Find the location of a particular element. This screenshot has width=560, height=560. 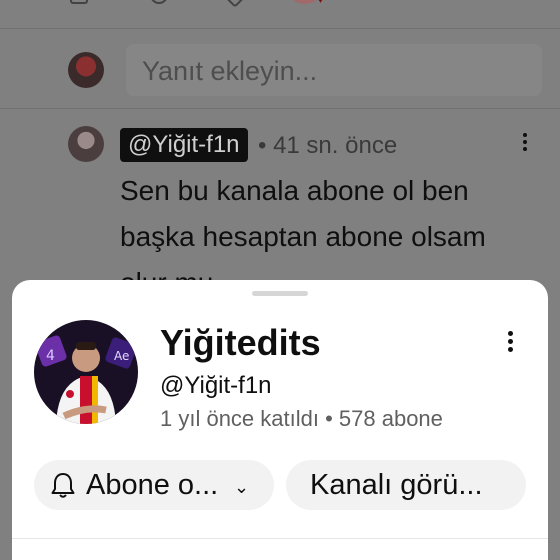

channel-avatar-image: 4 Ae is located at coordinates (86, 372).